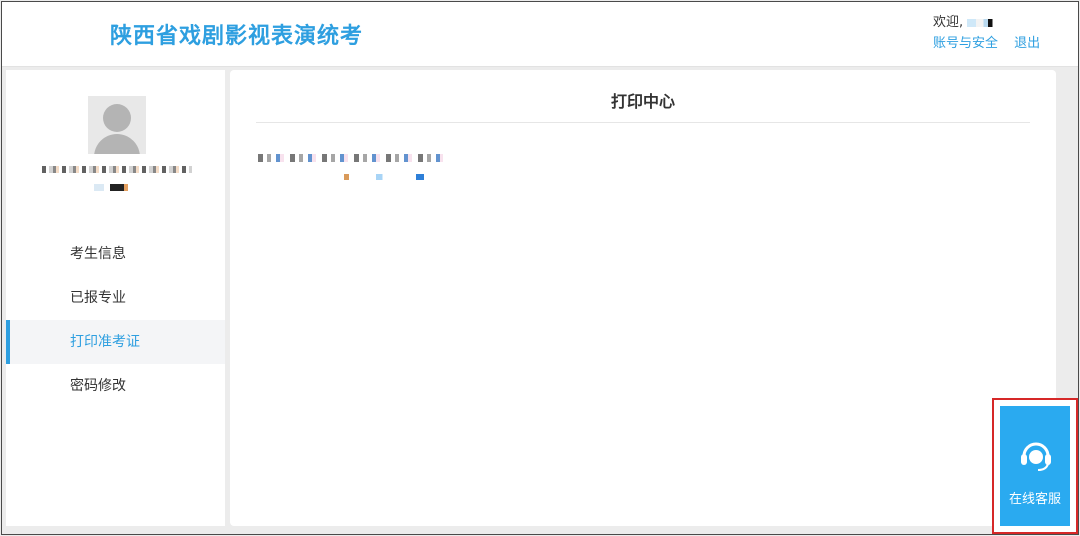 This screenshot has height=536, width=1080. Describe the element at coordinates (982, 22) in the screenshot. I see `user-name-redacted` at that location.